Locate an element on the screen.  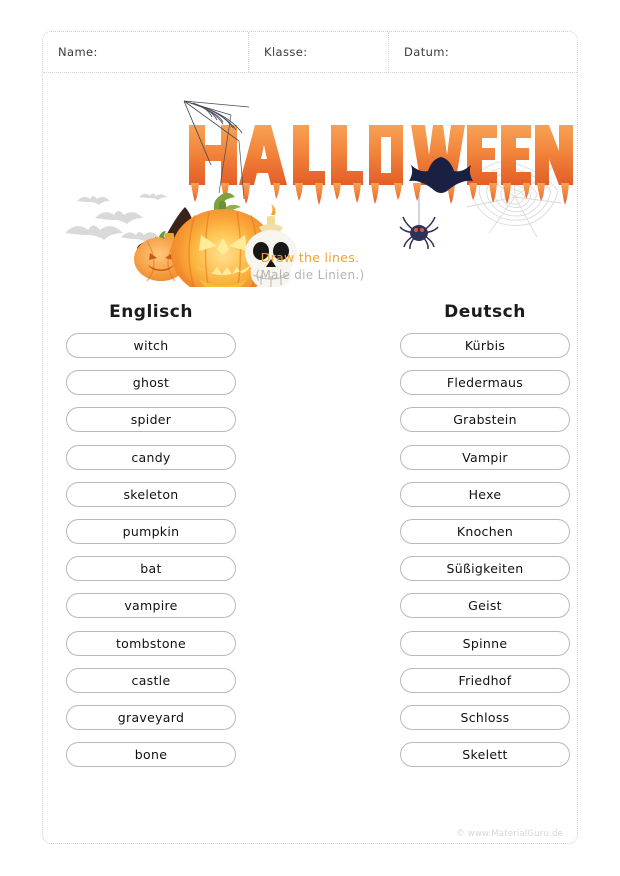
german-word-box: Süßigkeiten is located at coordinates (485, 569).